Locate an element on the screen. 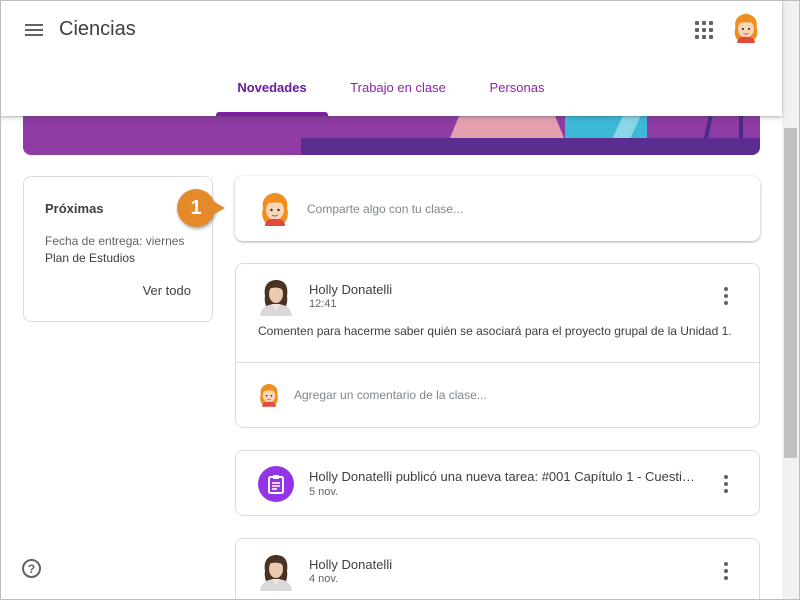 This screenshot has height=600, width=800. upcoming-item-link: Plan de Estudios is located at coordinates (90, 258).